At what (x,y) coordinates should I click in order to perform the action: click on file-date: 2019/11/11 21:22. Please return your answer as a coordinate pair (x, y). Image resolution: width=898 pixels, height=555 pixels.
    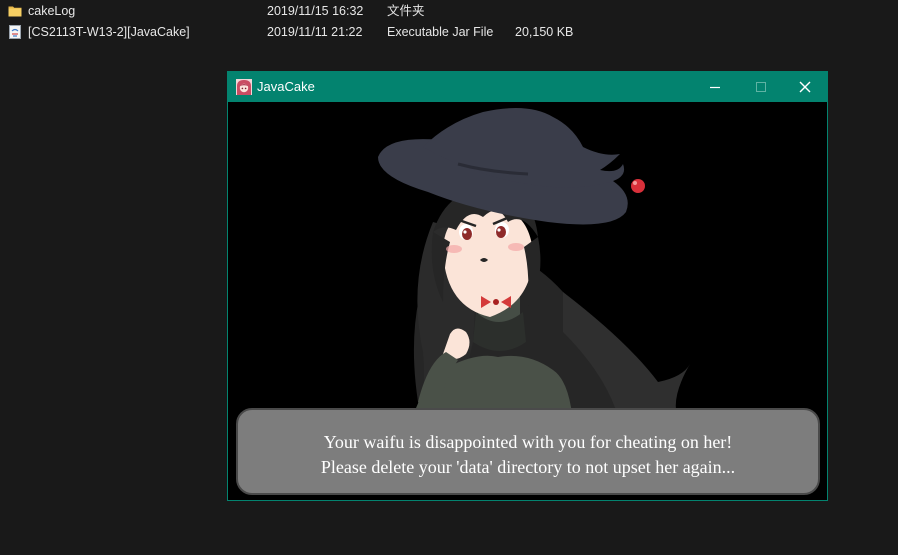
    Looking at the image, I should click on (315, 32).